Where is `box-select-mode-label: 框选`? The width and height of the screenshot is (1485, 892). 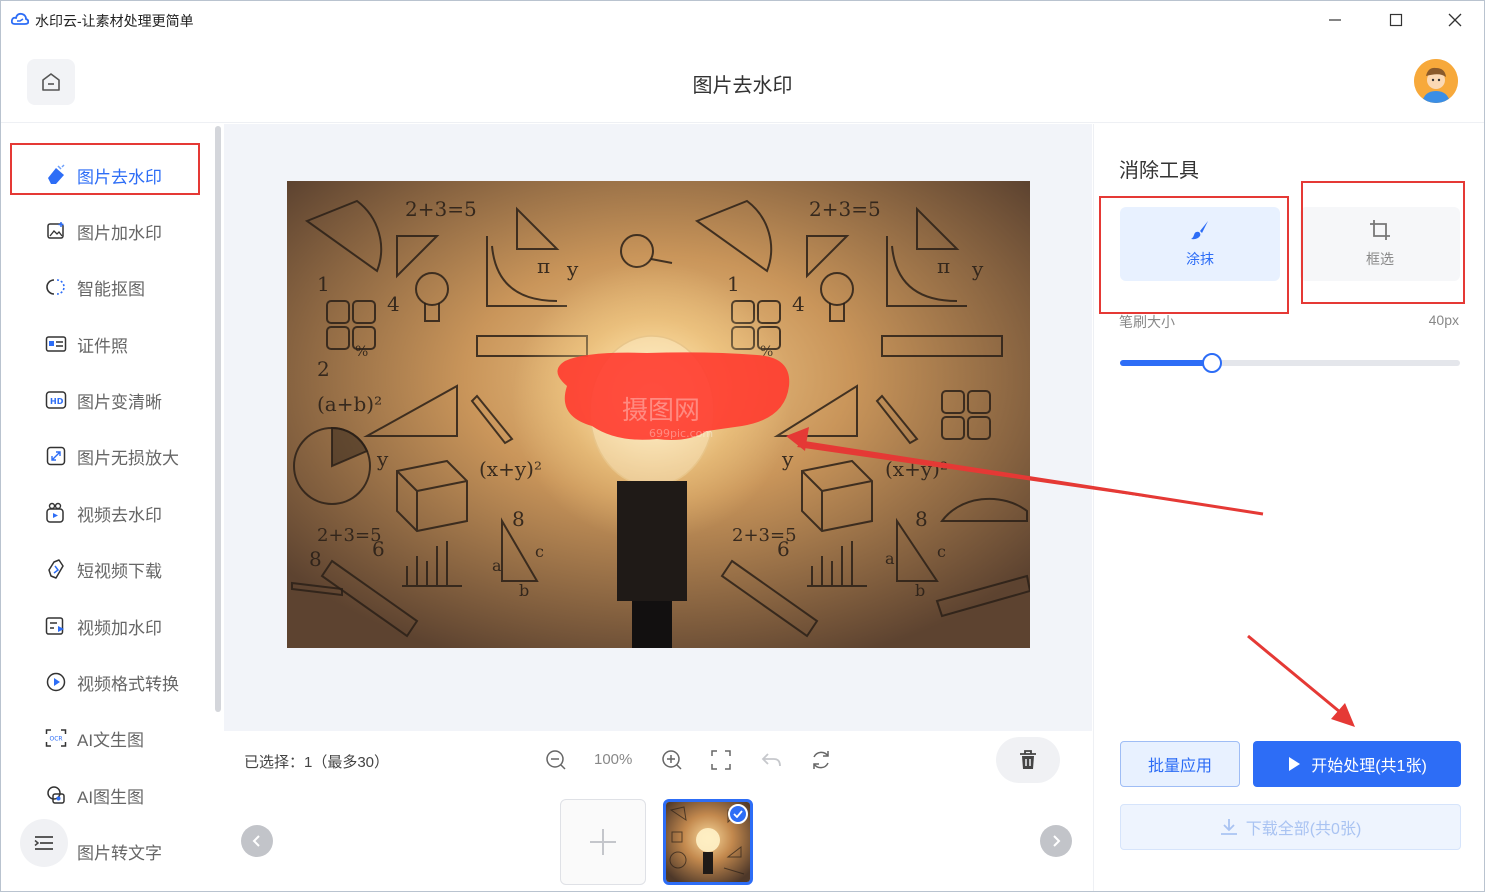
box-select-mode-label: 框选 is located at coordinates (1380, 259).